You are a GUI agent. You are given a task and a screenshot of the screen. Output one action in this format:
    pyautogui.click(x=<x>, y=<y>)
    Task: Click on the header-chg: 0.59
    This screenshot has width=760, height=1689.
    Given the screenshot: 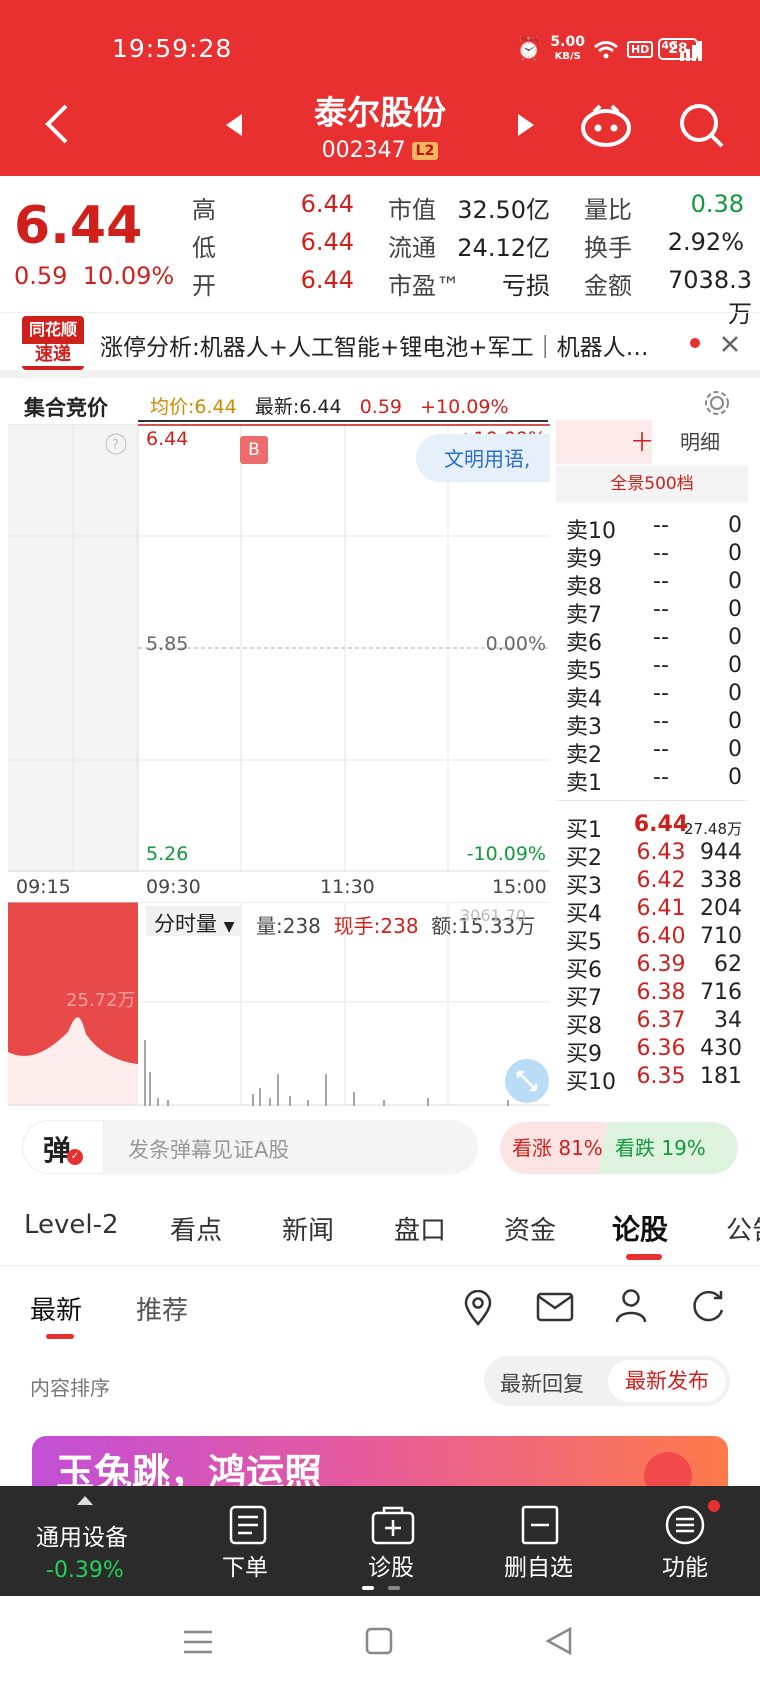 What is the action you would take?
    pyautogui.click(x=380, y=407)
    